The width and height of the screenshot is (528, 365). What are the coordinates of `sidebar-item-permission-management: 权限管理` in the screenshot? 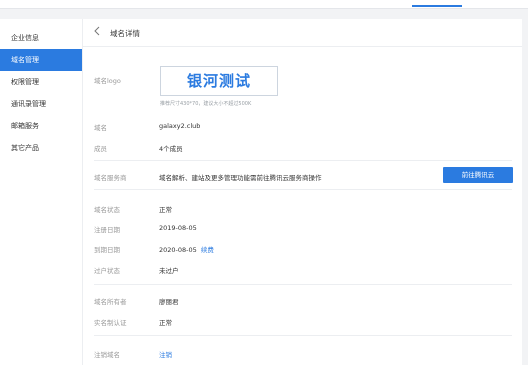 It's located at (41, 82).